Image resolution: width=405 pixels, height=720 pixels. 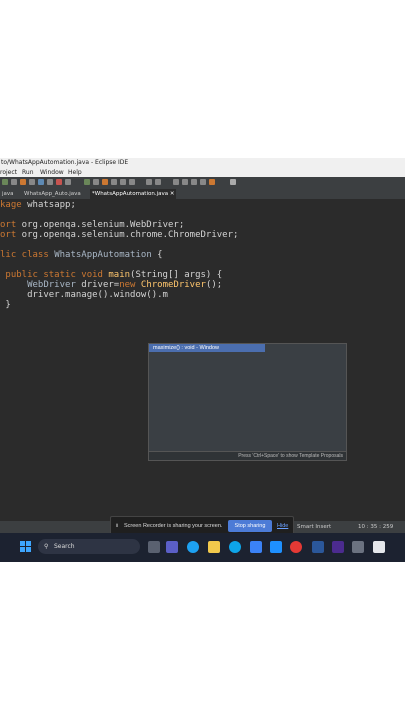 I want to click on code-text: org.openqa.selenium.chrome.ChromeDriver;, so click(x=127, y=235).